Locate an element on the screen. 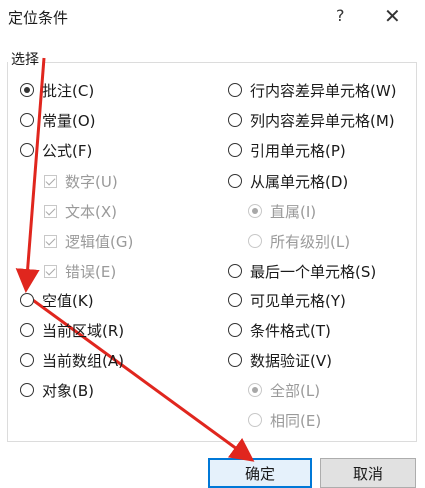 The width and height of the screenshot is (425, 488). option-label: 常量(O) is located at coordinates (69, 120).